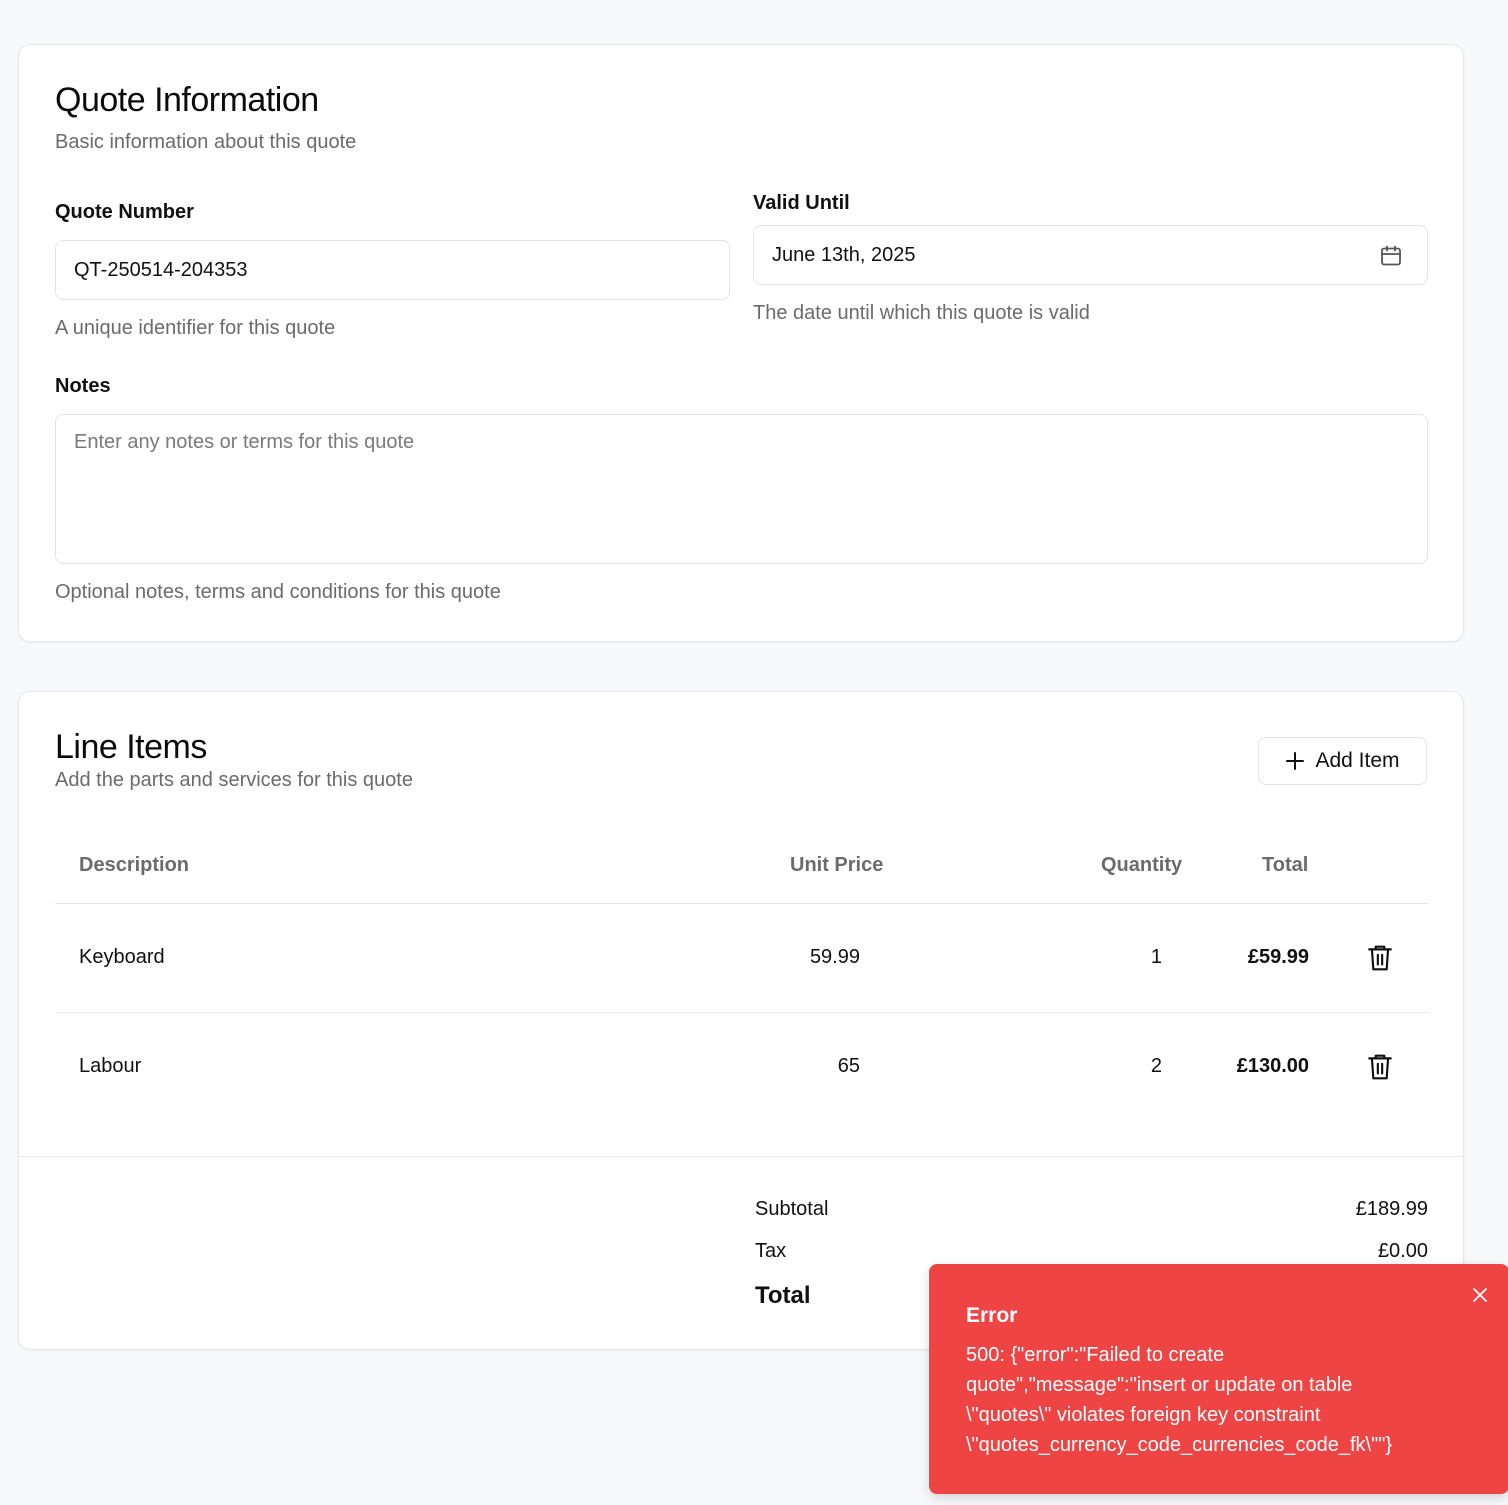 This screenshot has width=1508, height=1505. Describe the element at coordinates (187, 100) in the screenshot. I see `quote-information-title: Quote Information` at that location.